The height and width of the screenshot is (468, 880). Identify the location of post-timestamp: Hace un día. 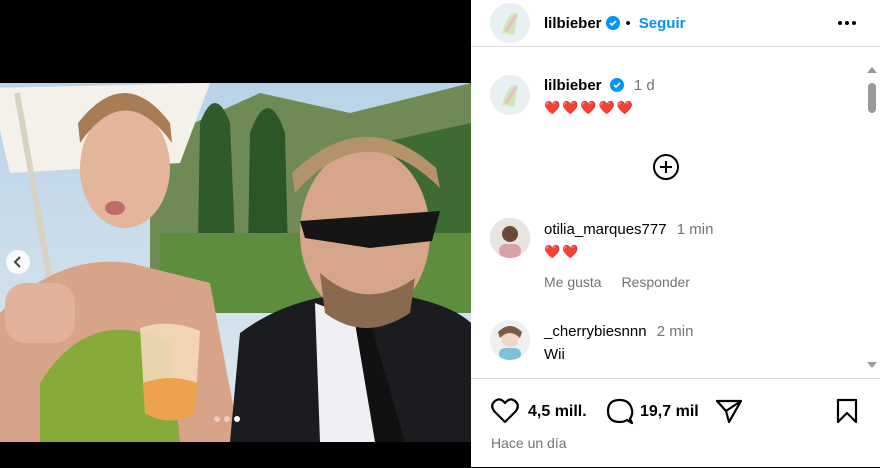
(529, 443).